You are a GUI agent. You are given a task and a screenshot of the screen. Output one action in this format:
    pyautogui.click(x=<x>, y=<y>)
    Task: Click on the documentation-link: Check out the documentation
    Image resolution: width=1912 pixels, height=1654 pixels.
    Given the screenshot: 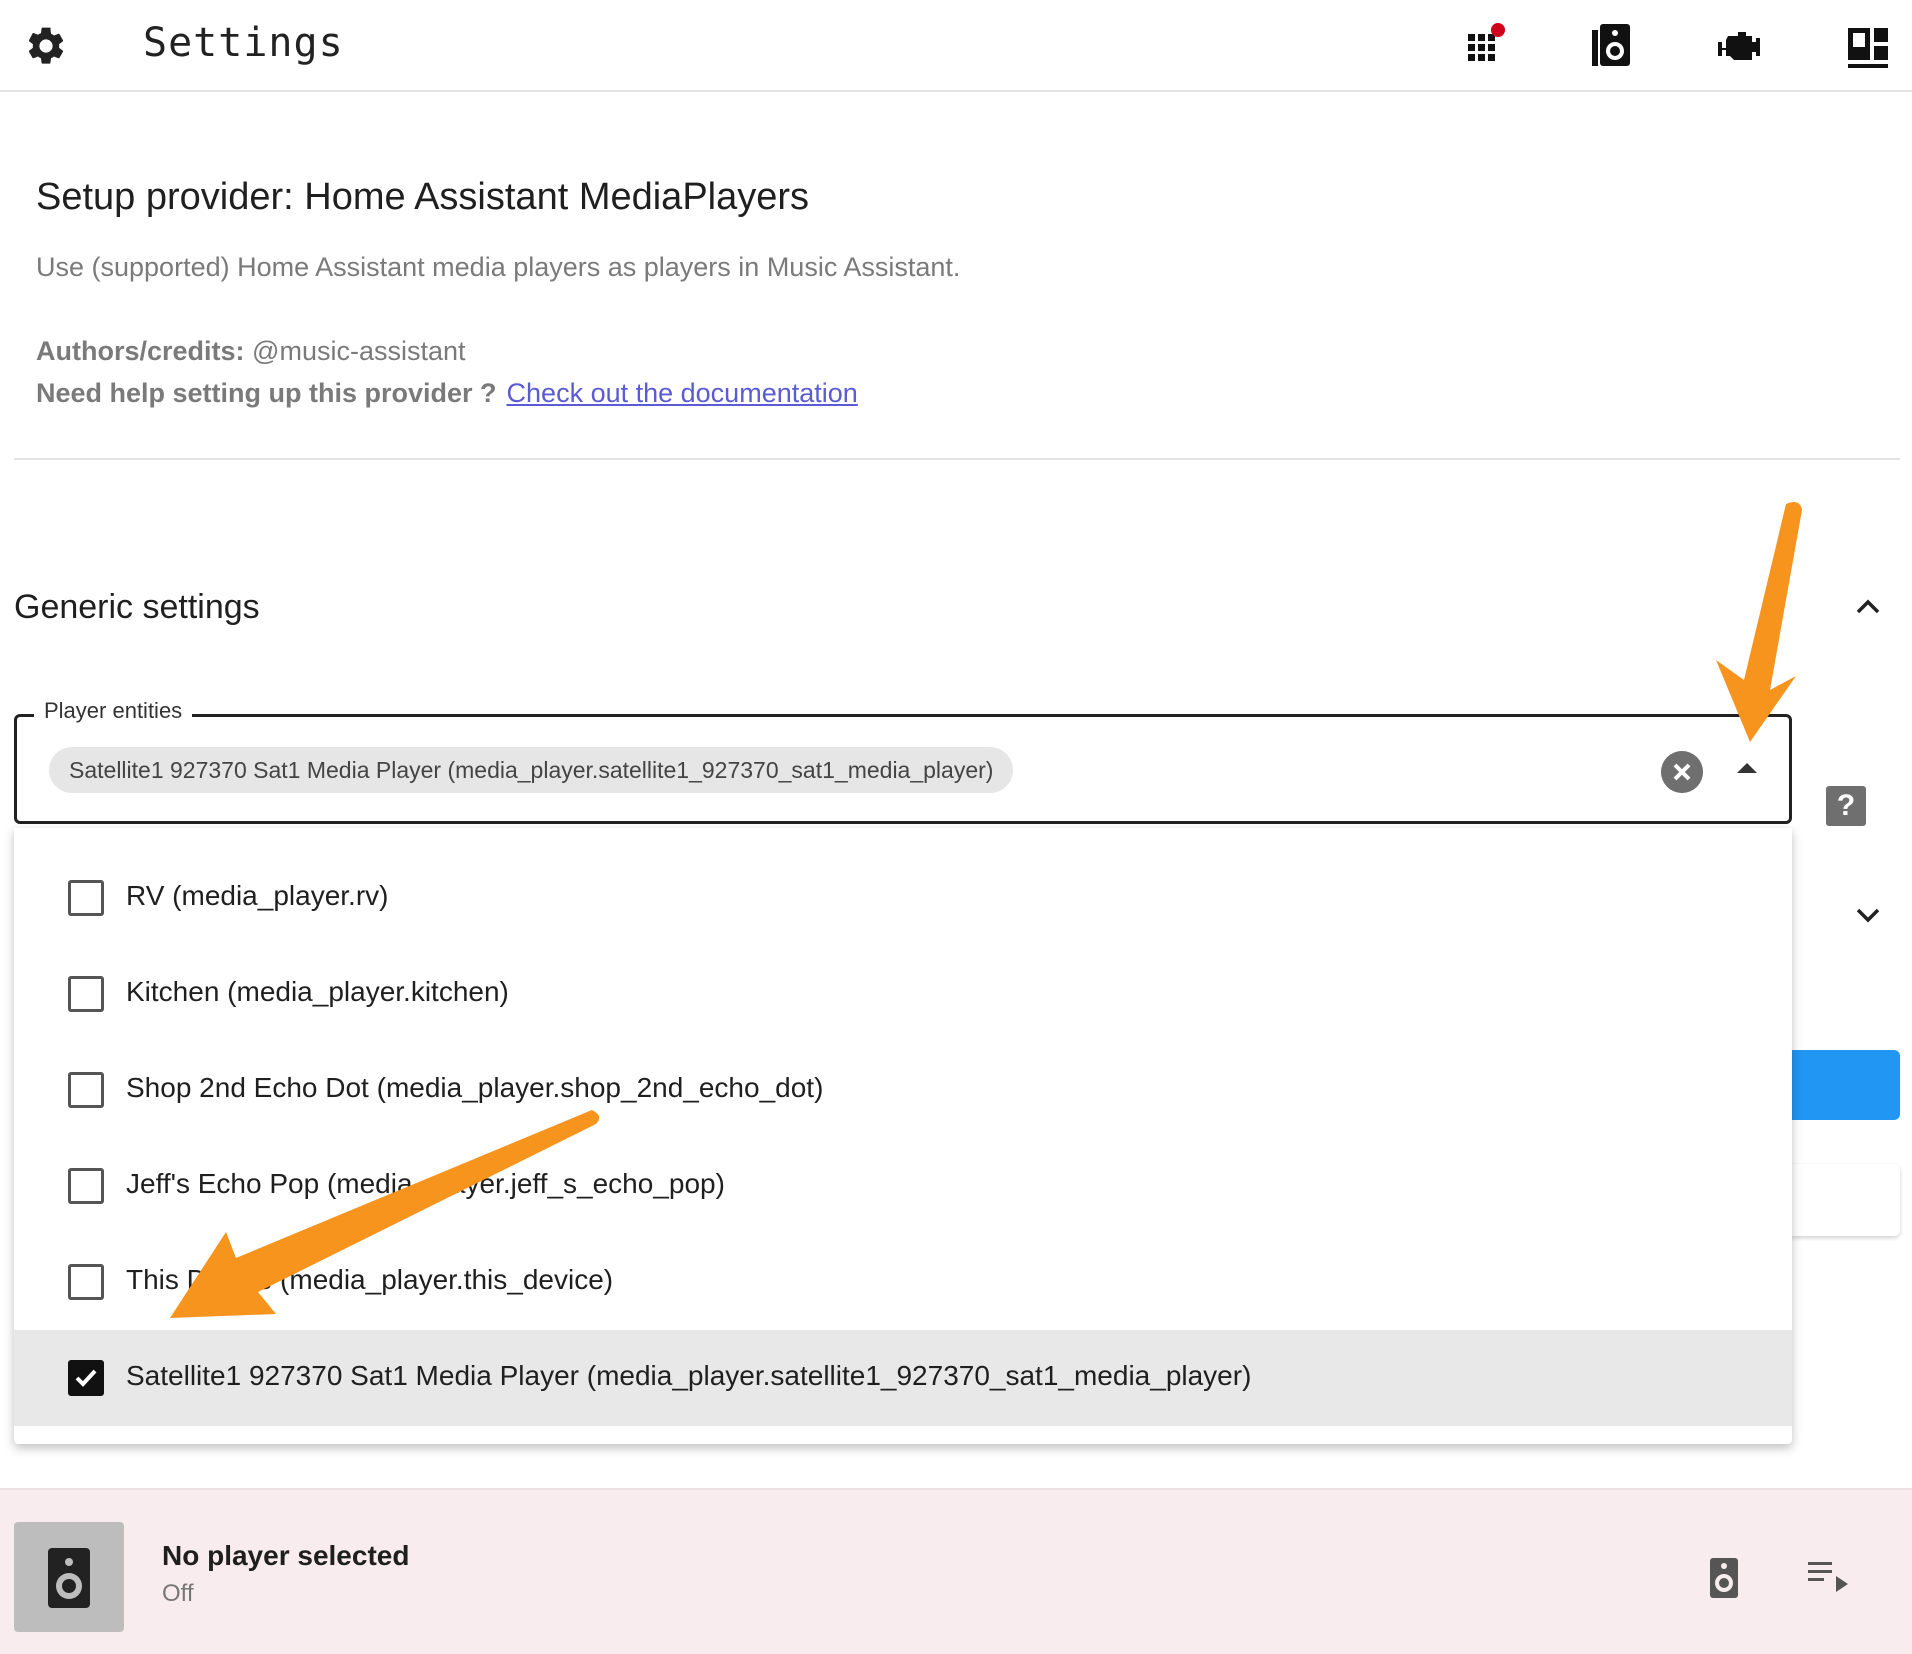 What is the action you would take?
    pyautogui.click(x=682, y=393)
    